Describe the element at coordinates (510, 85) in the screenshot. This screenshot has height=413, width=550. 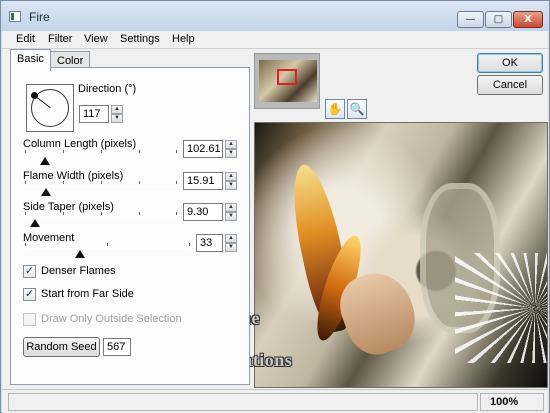
I see `cancel-button: Cancel` at that location.